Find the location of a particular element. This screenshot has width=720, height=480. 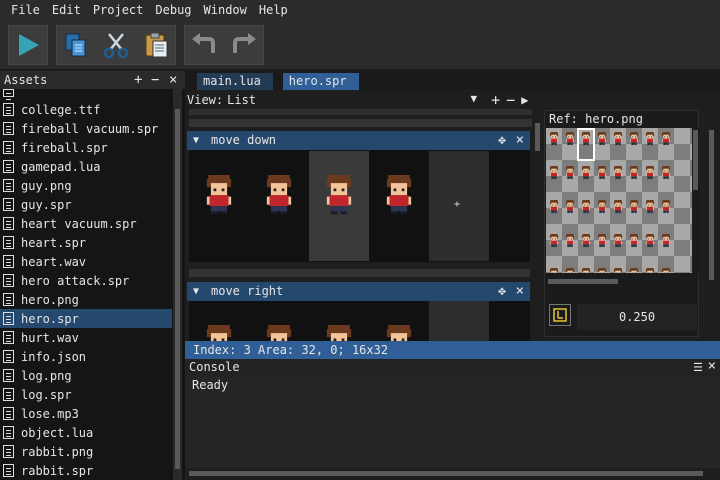

ref-title: Ref: hero.png is located at coordinates (596, 119).